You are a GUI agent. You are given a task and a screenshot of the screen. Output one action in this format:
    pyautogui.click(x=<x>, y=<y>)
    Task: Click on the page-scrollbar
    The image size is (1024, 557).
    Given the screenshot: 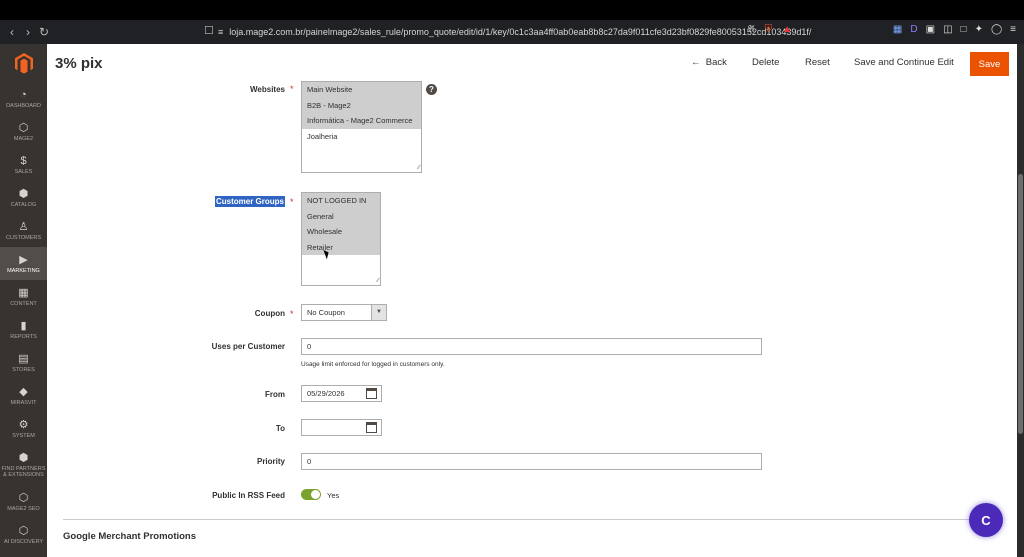 What is the action you would take?
    pyautogui.click(x=1020, y=300)
    